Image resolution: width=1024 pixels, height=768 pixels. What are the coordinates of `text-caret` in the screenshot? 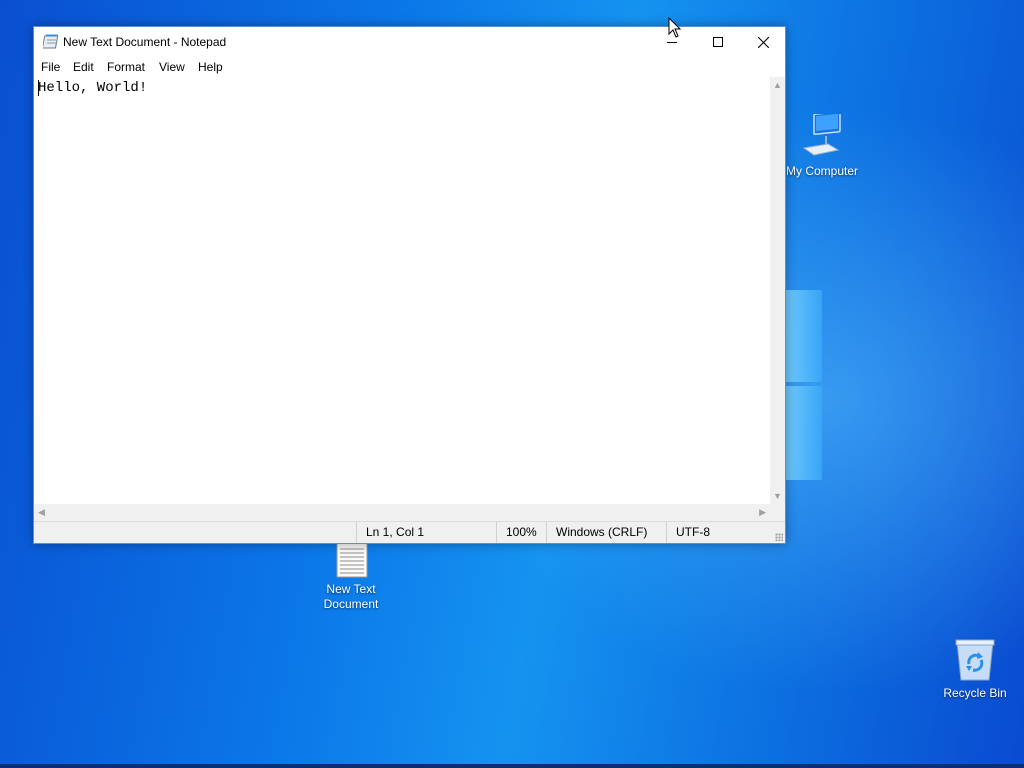 It's located at (38, 88).